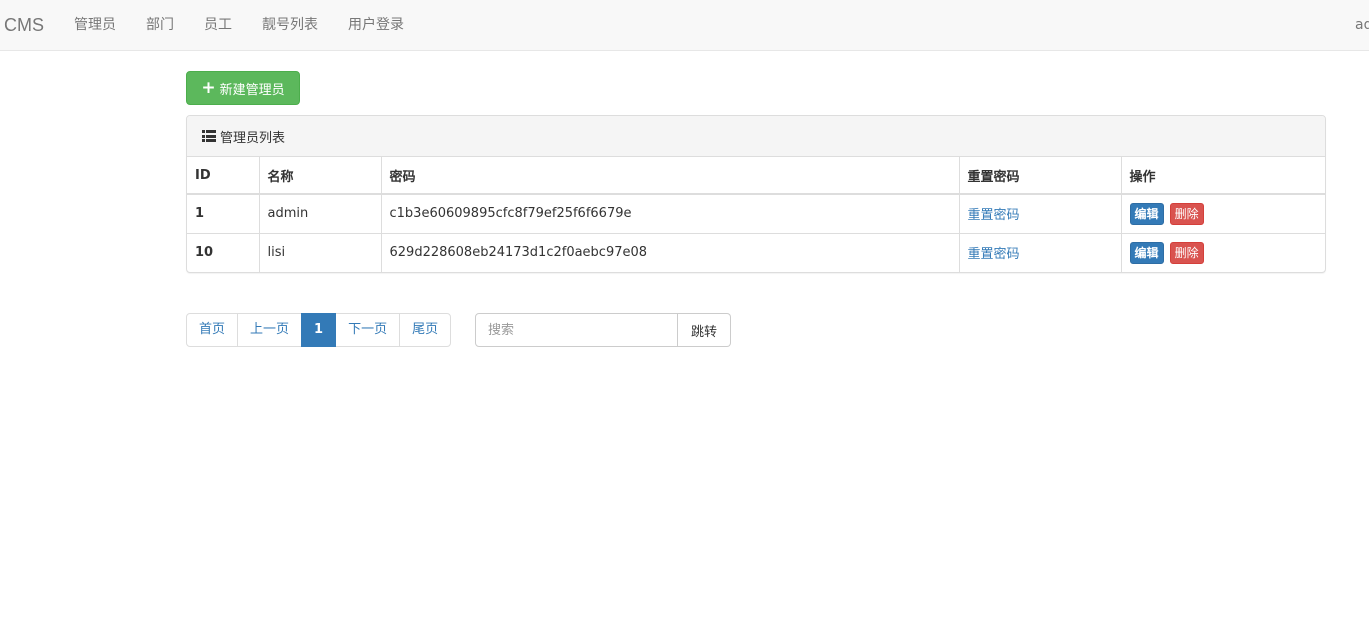  I want to click on page-last-button: 尾页, so click(425, 330).